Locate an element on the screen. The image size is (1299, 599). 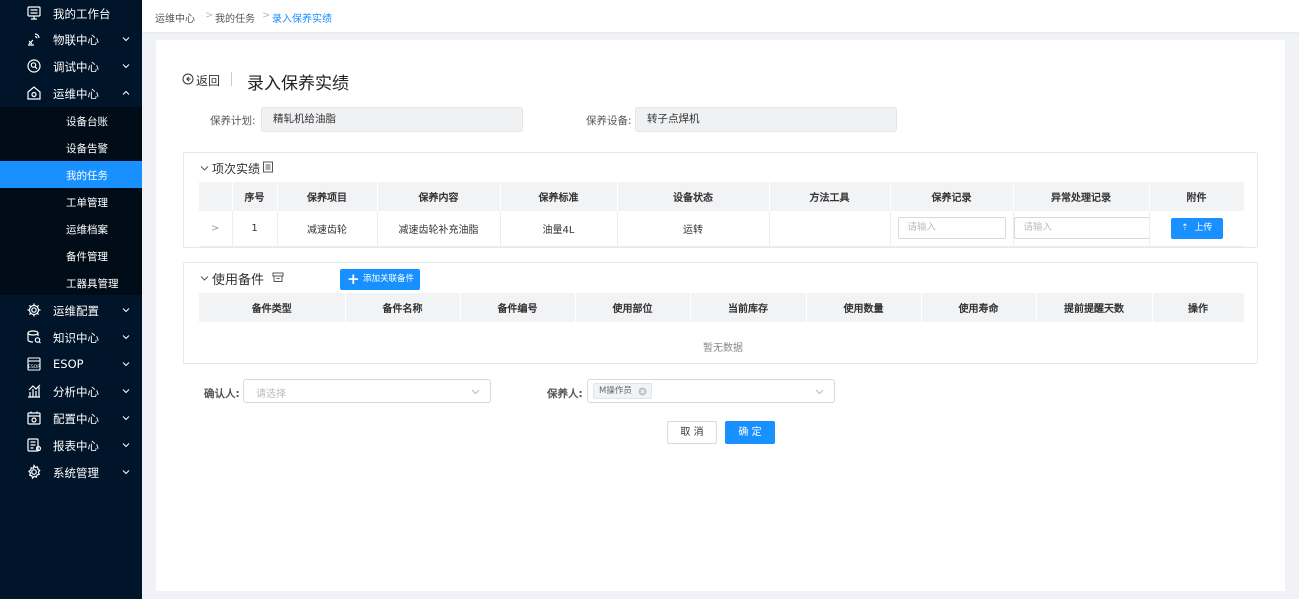
table-cell: ⇡ 上传 is located at coordinates (1196, 229).